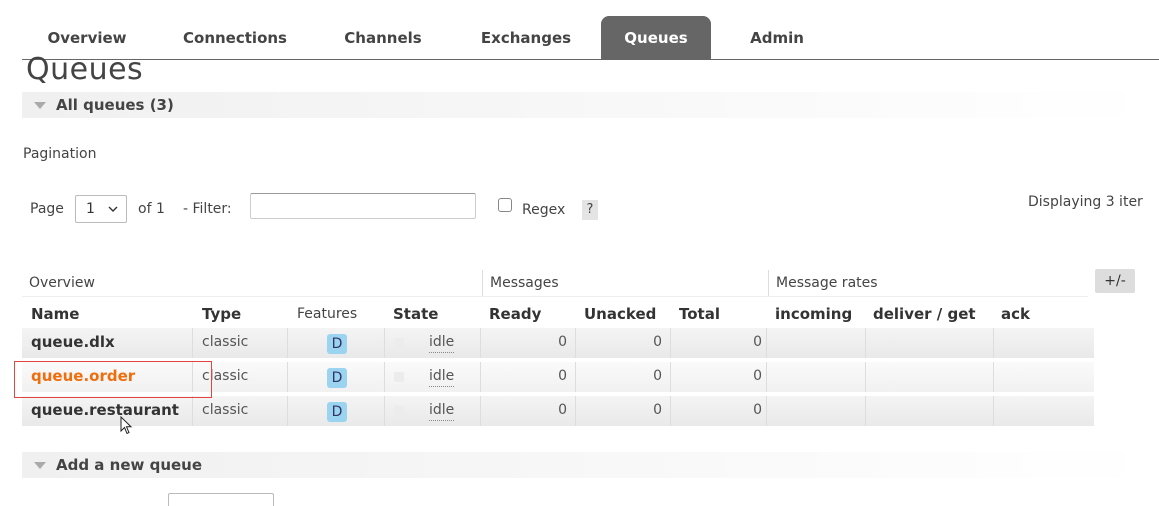  Describe the element at coordinates (1085, 202) in the screenshot. I see `displaying-count: Displaying 3 iter` at that location.